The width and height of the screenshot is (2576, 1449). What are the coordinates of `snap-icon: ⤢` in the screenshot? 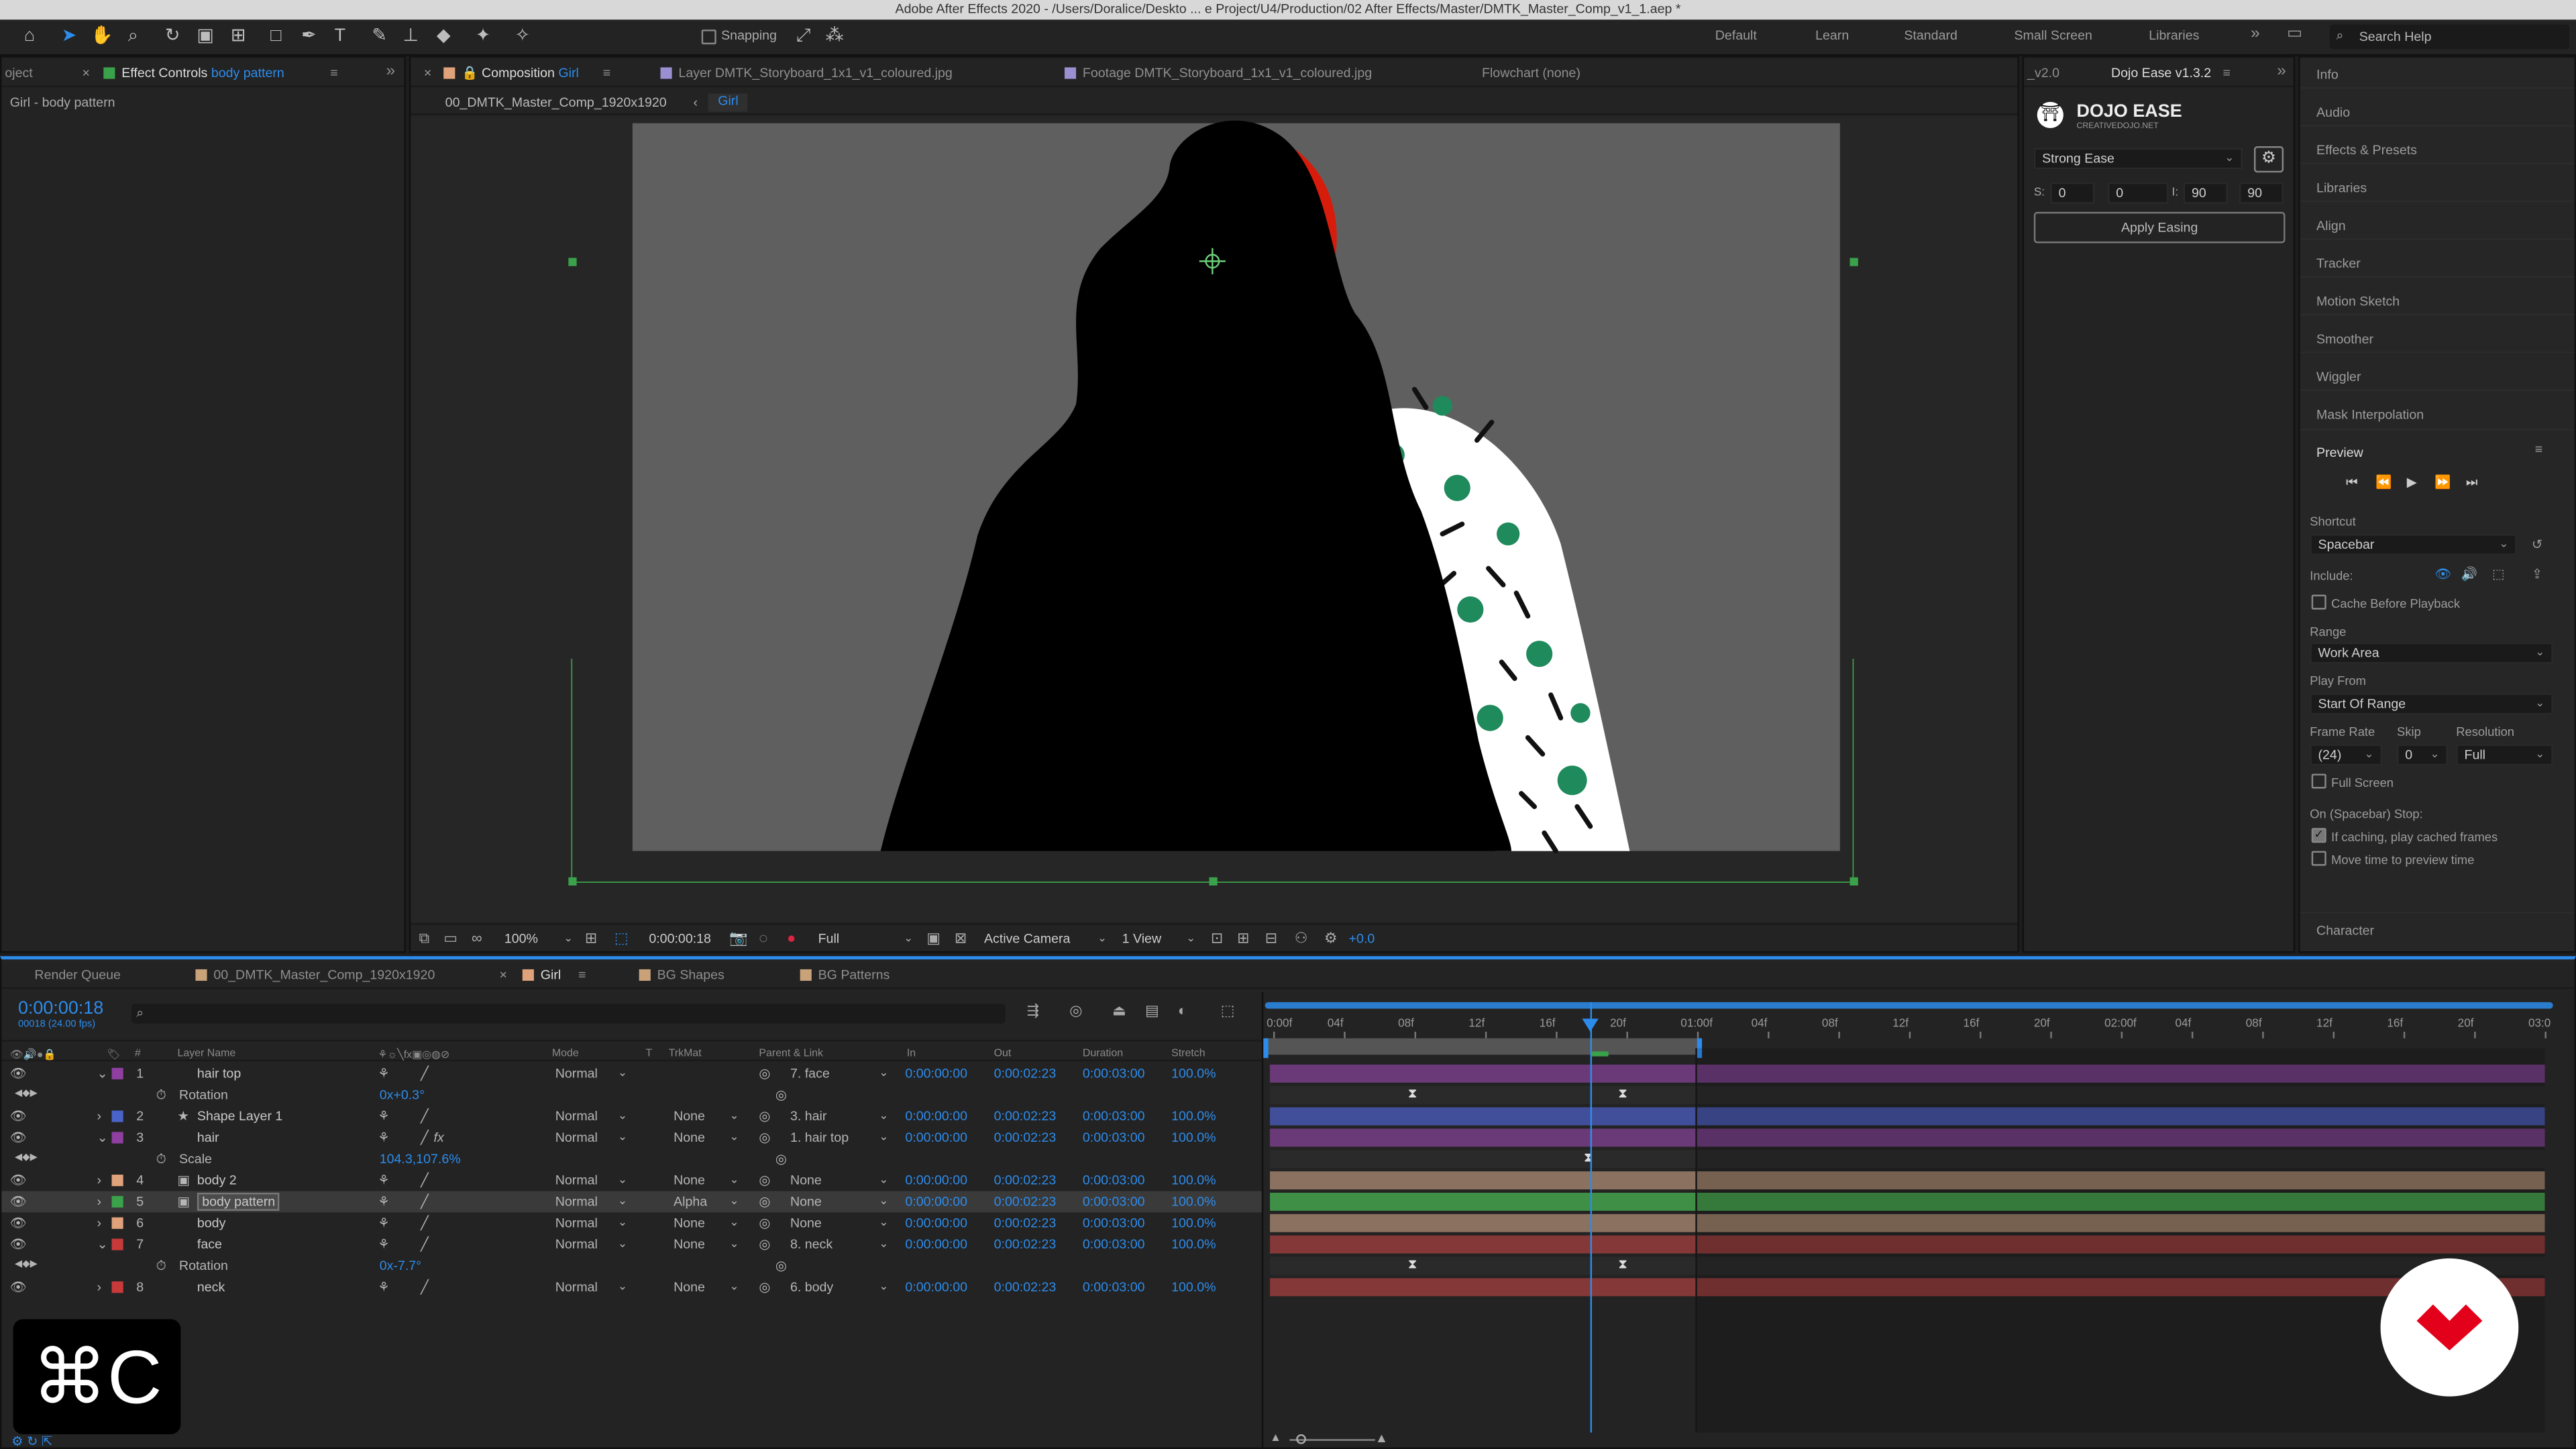 It's located at (803, 36).